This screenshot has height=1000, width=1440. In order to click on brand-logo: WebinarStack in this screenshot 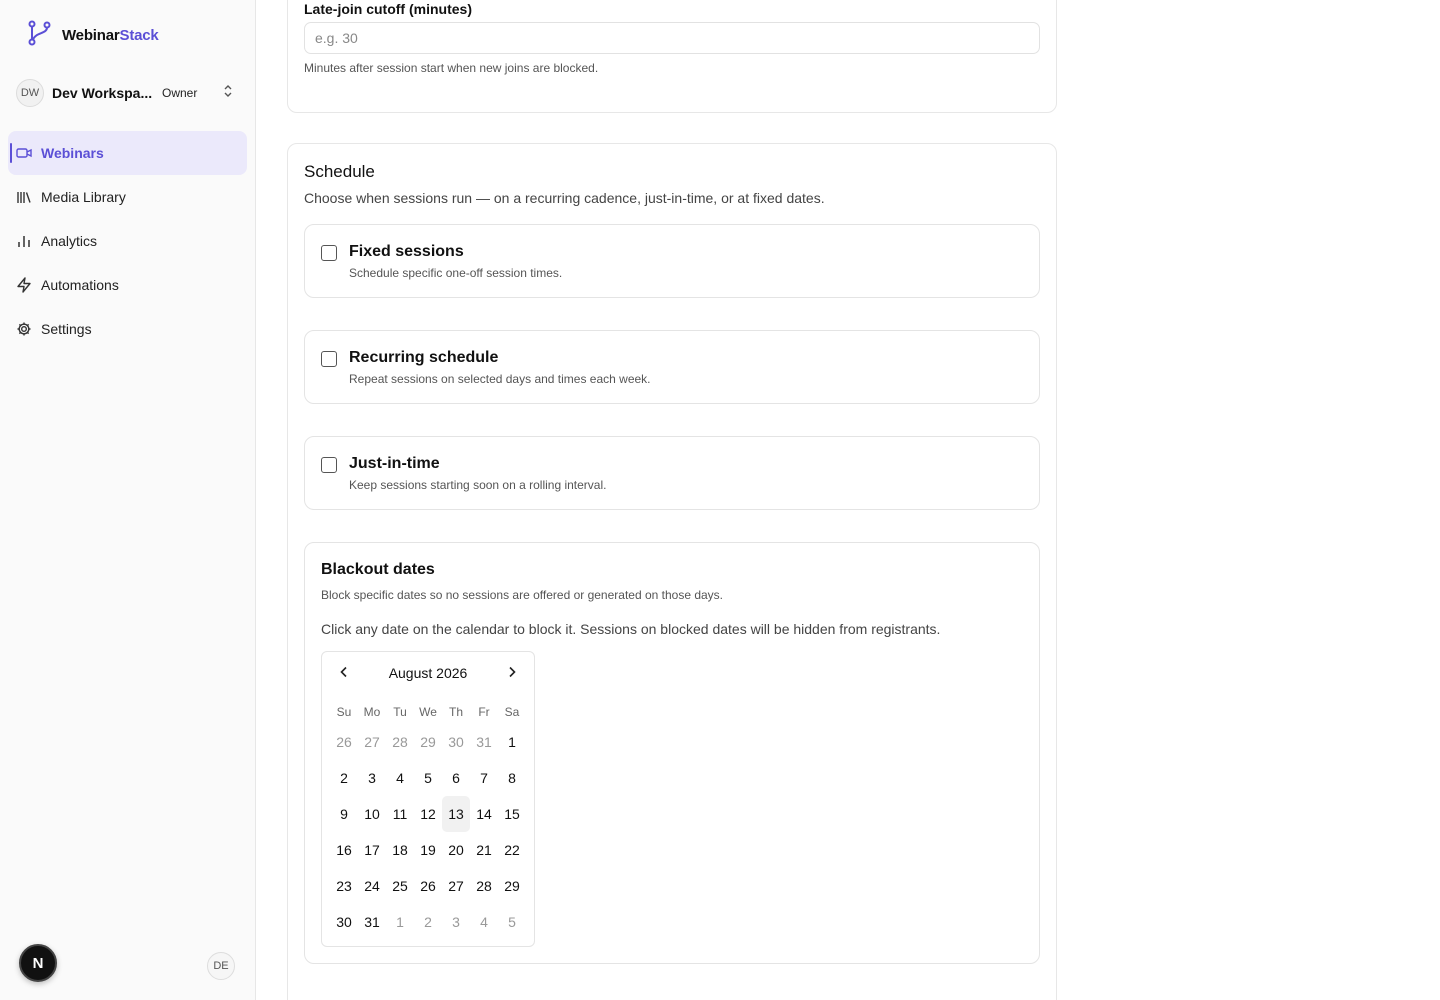, I will do `click(92, 35)`.